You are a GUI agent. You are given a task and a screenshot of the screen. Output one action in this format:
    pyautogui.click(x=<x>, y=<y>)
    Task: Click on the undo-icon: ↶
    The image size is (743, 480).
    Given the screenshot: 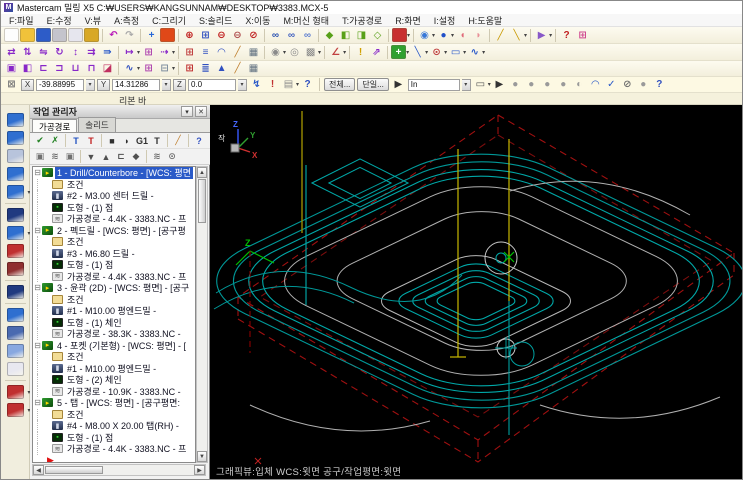 What is the action you would take?
    pyautogui.click(x=113, y=35)
    